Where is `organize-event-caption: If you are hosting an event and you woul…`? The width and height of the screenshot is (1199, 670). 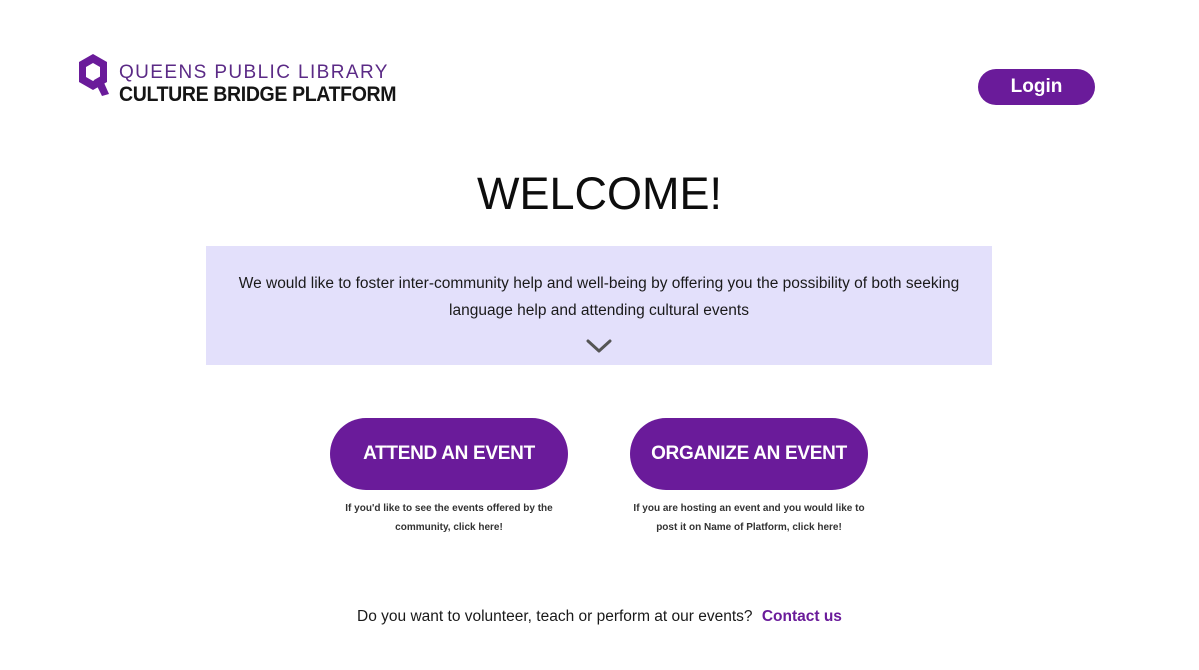 organize-event-caption: If you are hosting an event and you woul… is located at coordinates (749, 518).